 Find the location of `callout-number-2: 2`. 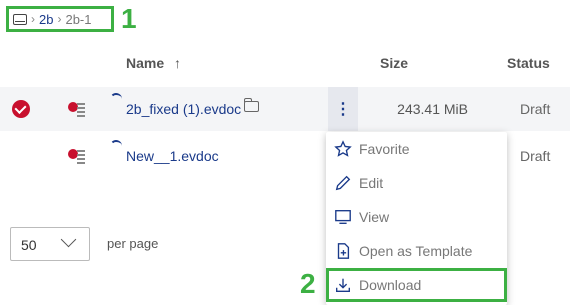

callout-number-2: 2 is located at coordinates (308, 283).